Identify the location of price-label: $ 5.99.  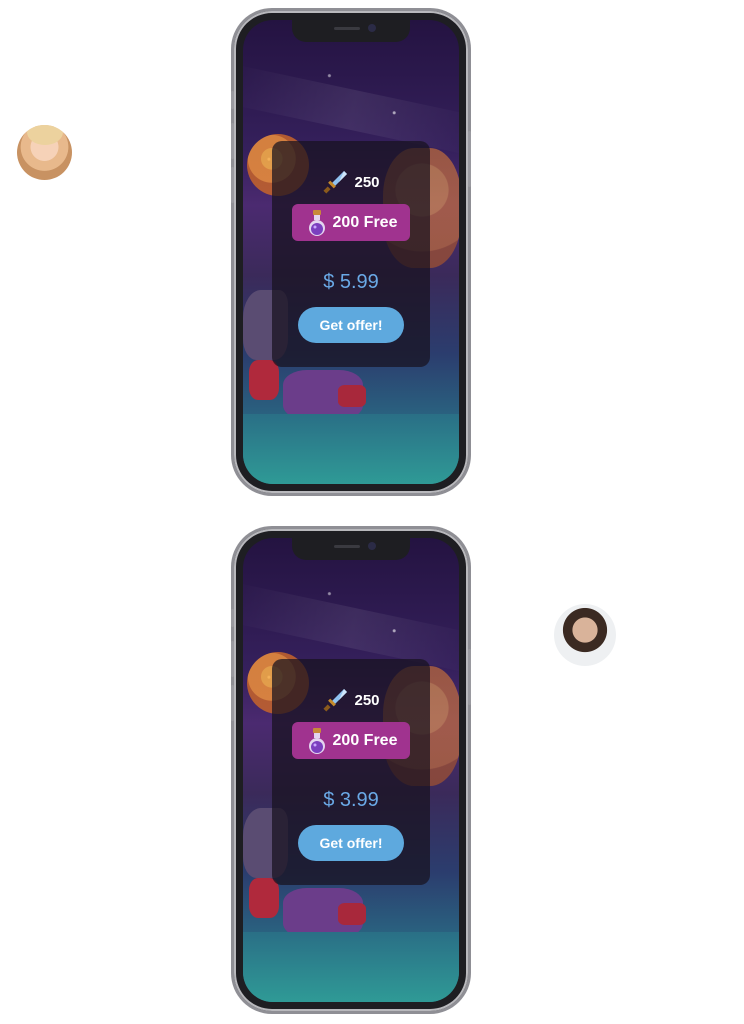
(351, 282).